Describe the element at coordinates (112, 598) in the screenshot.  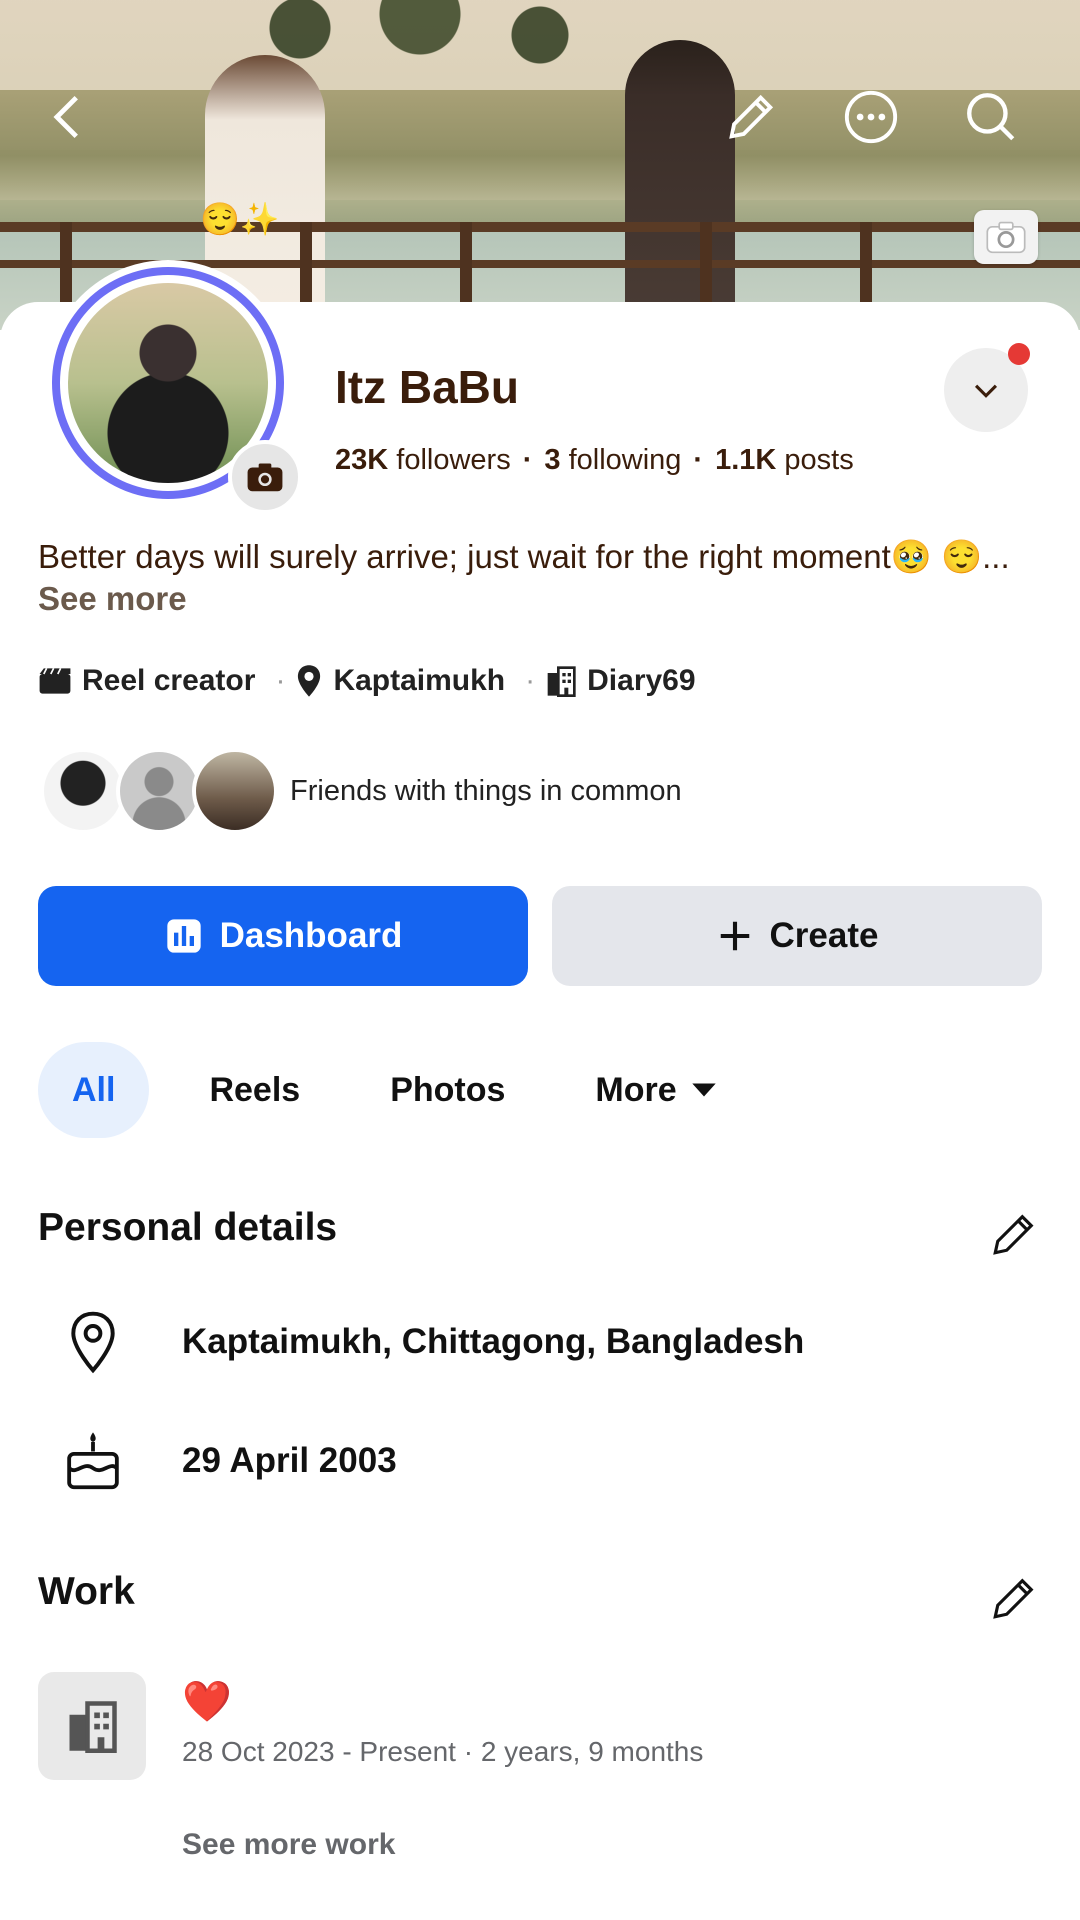
I see `bio-see-more-link: See more` at that location.